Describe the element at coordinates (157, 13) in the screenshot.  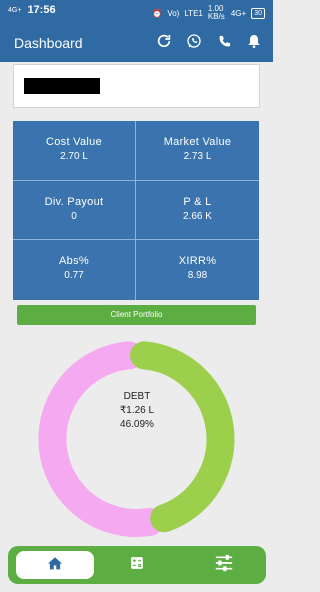
I see `alarm-icon: ⏰` at that location.